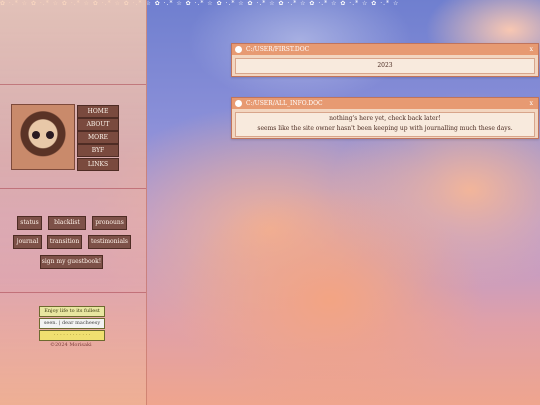 The height and width of the screenshot is (405, 540). What do you see at coordinates (278, 49) in the screenshot?
I see `window-title: C:/USER/FIRST.DOC` at bounding box center [278, 49].